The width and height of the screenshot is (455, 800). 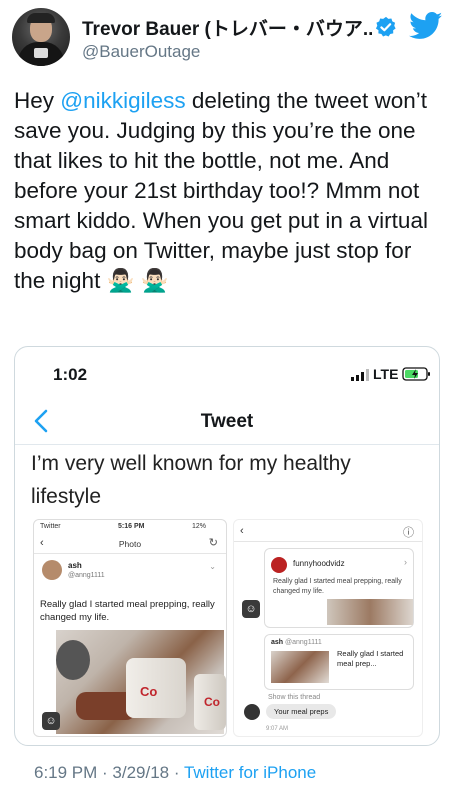 I want to click on embedded-nav-bar: Tweet, so click(x=227, y=424).